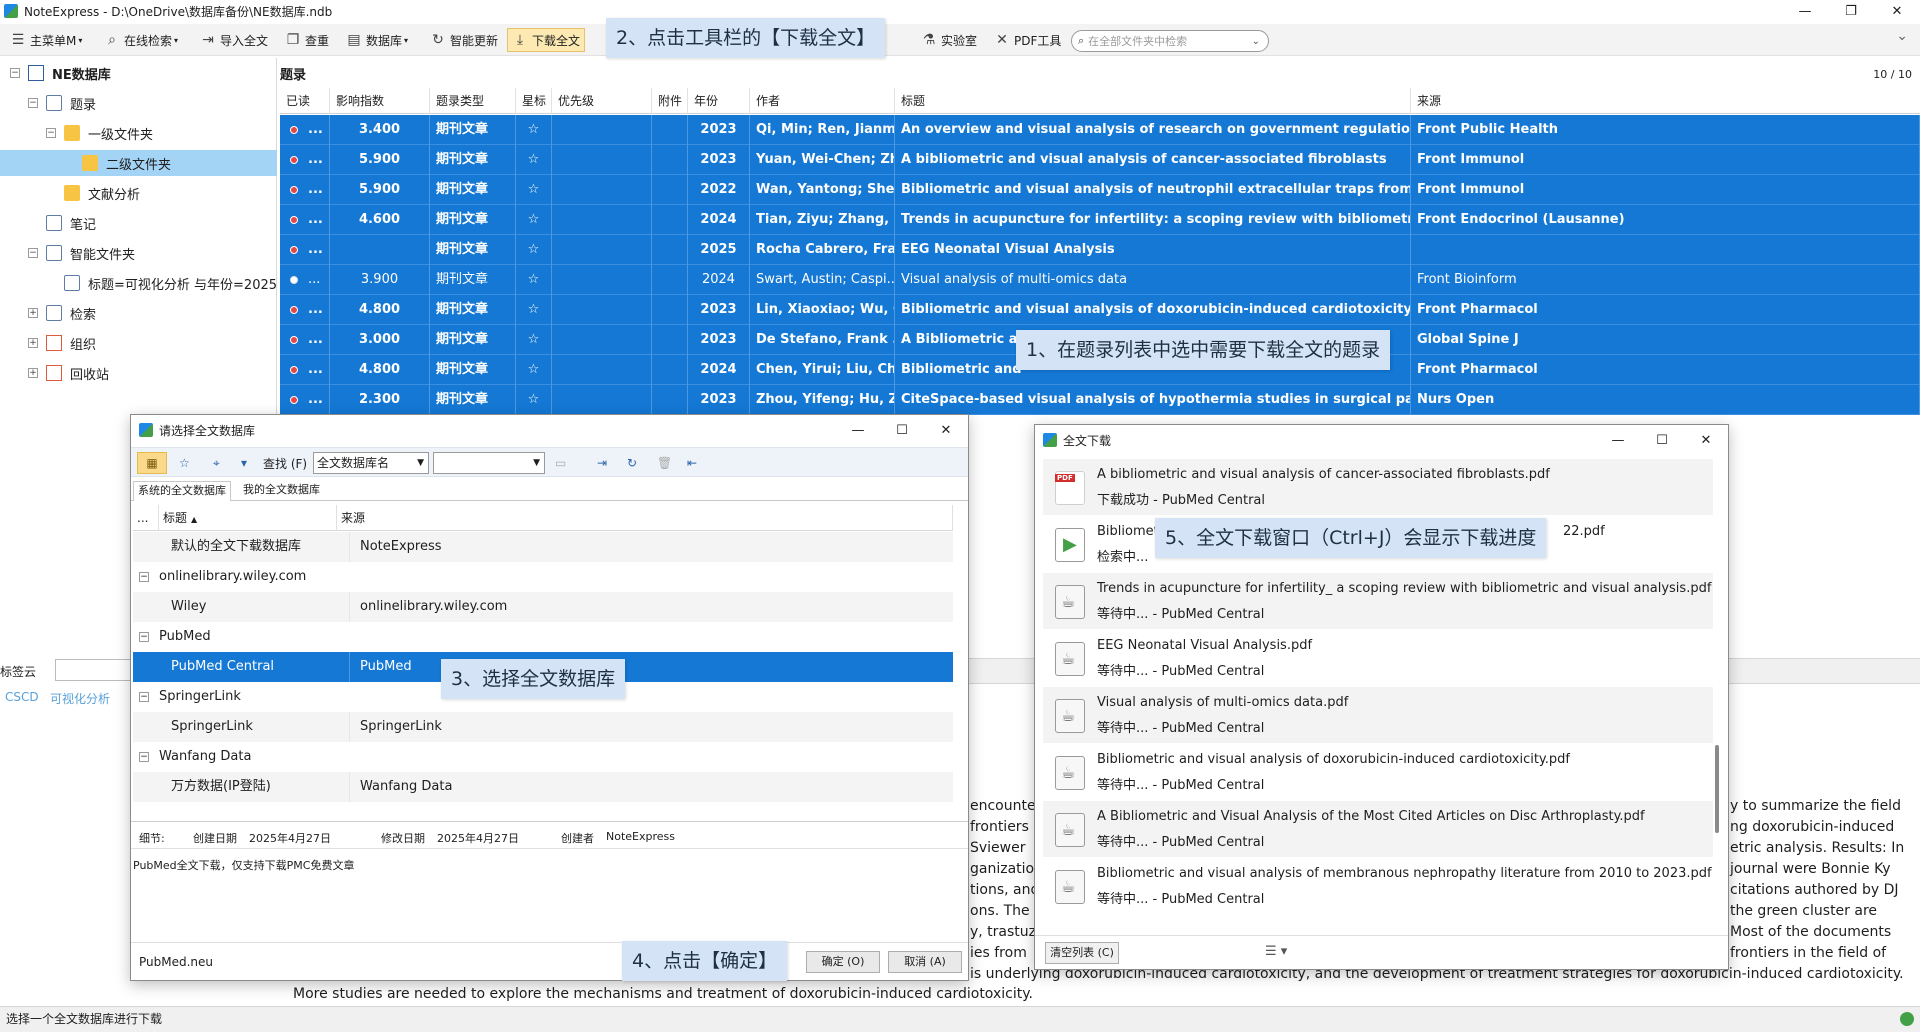  What do you see at coordinates (1170, 41) in the screenshot?
I see `global-search-input: ⌕ 在全部文件夹中检索 ⌄` at bounding box center [1170, 41].